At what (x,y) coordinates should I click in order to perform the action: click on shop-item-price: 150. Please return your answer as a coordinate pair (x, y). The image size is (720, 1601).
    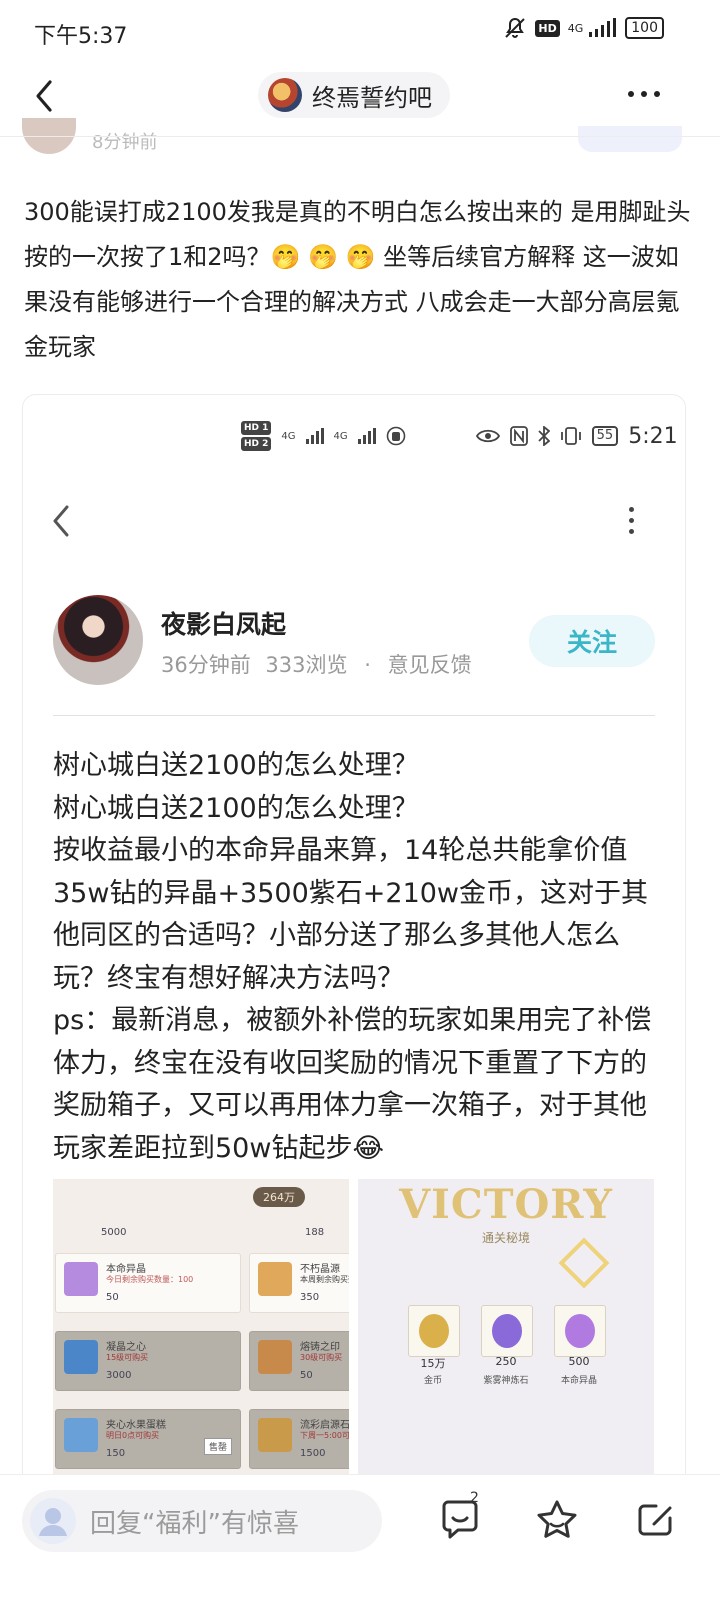
    Looking at the image, I should click on (116, 1453).